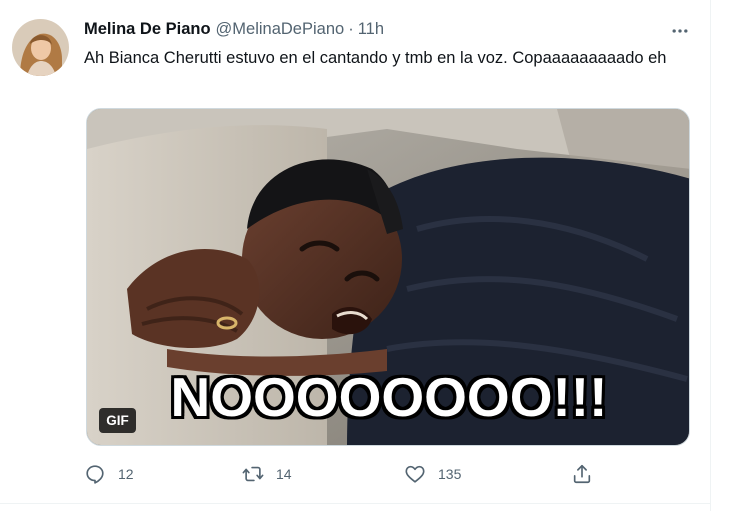 This screenshot has width=739, height=511. I want to click on avatar, so click(40, 47).